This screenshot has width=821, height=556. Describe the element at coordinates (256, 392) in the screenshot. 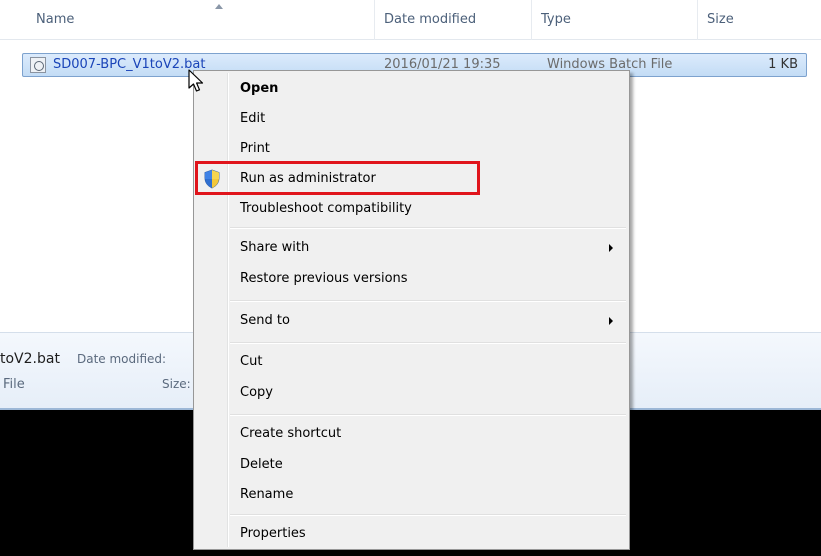

I see `menu-item-label: Copy` at that location.